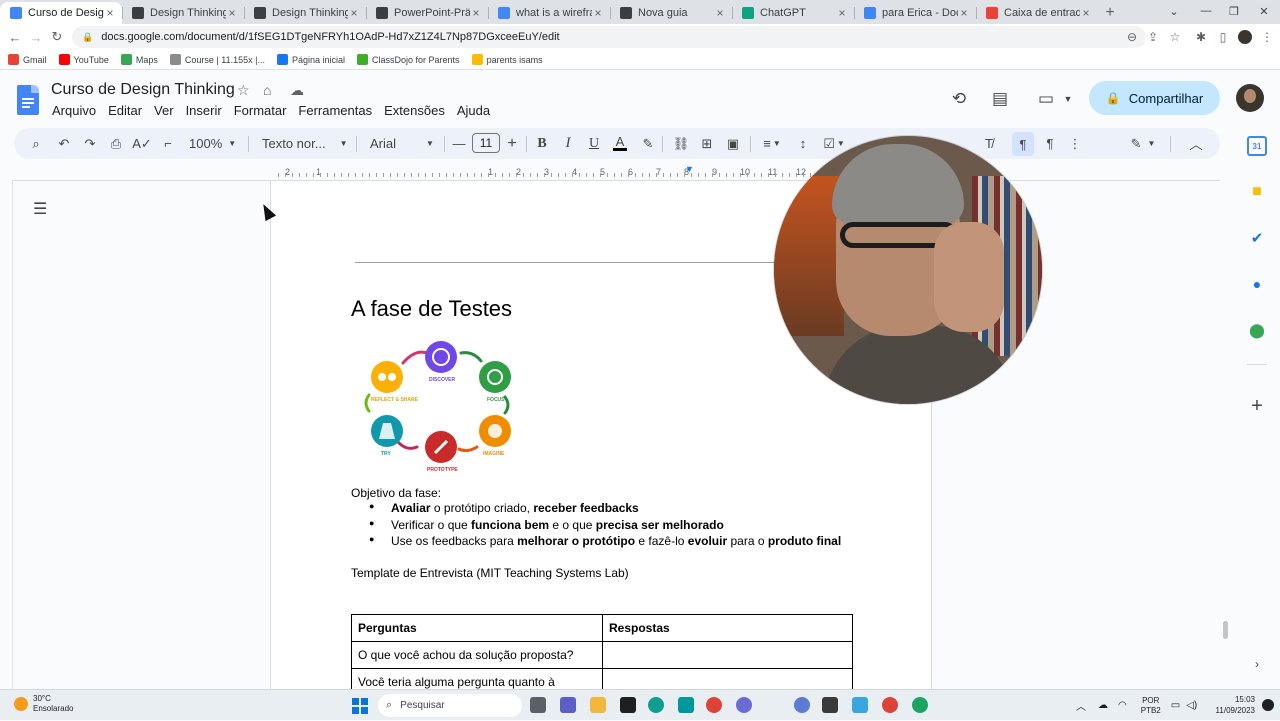 This screenshot has height=721, width=1280. Describe the element at coordinates (1050, 143) in the screenshot. I see `rtl-paragraph-icon: ¶` at that location.